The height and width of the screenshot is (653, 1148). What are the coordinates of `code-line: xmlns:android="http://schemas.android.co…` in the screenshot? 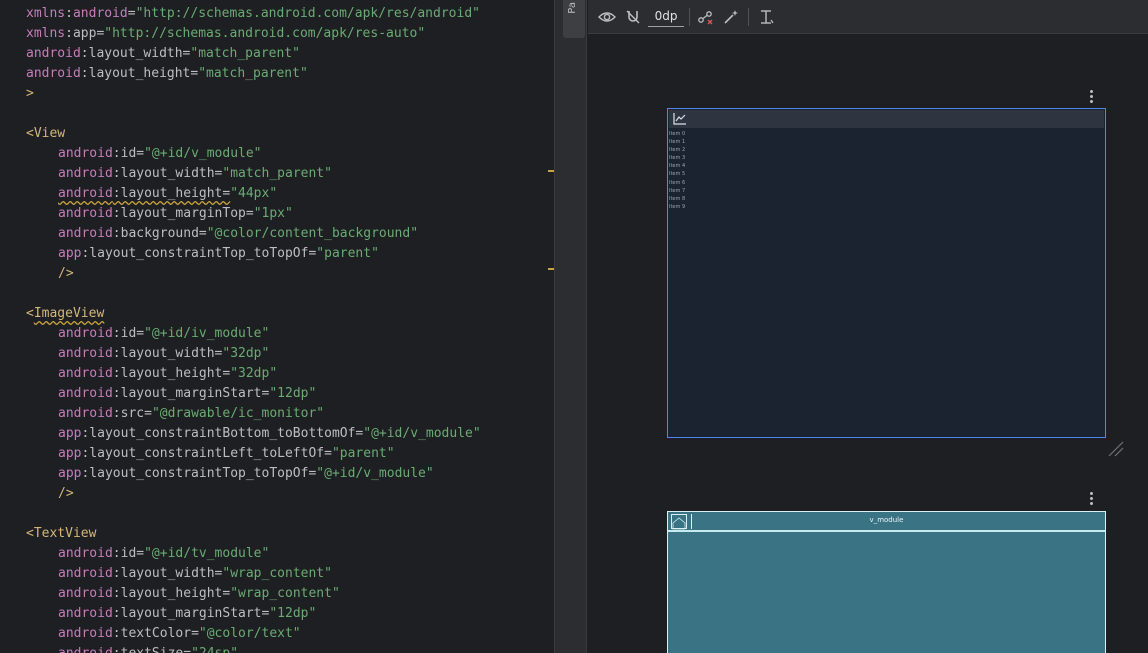 It's located at (277, 14).